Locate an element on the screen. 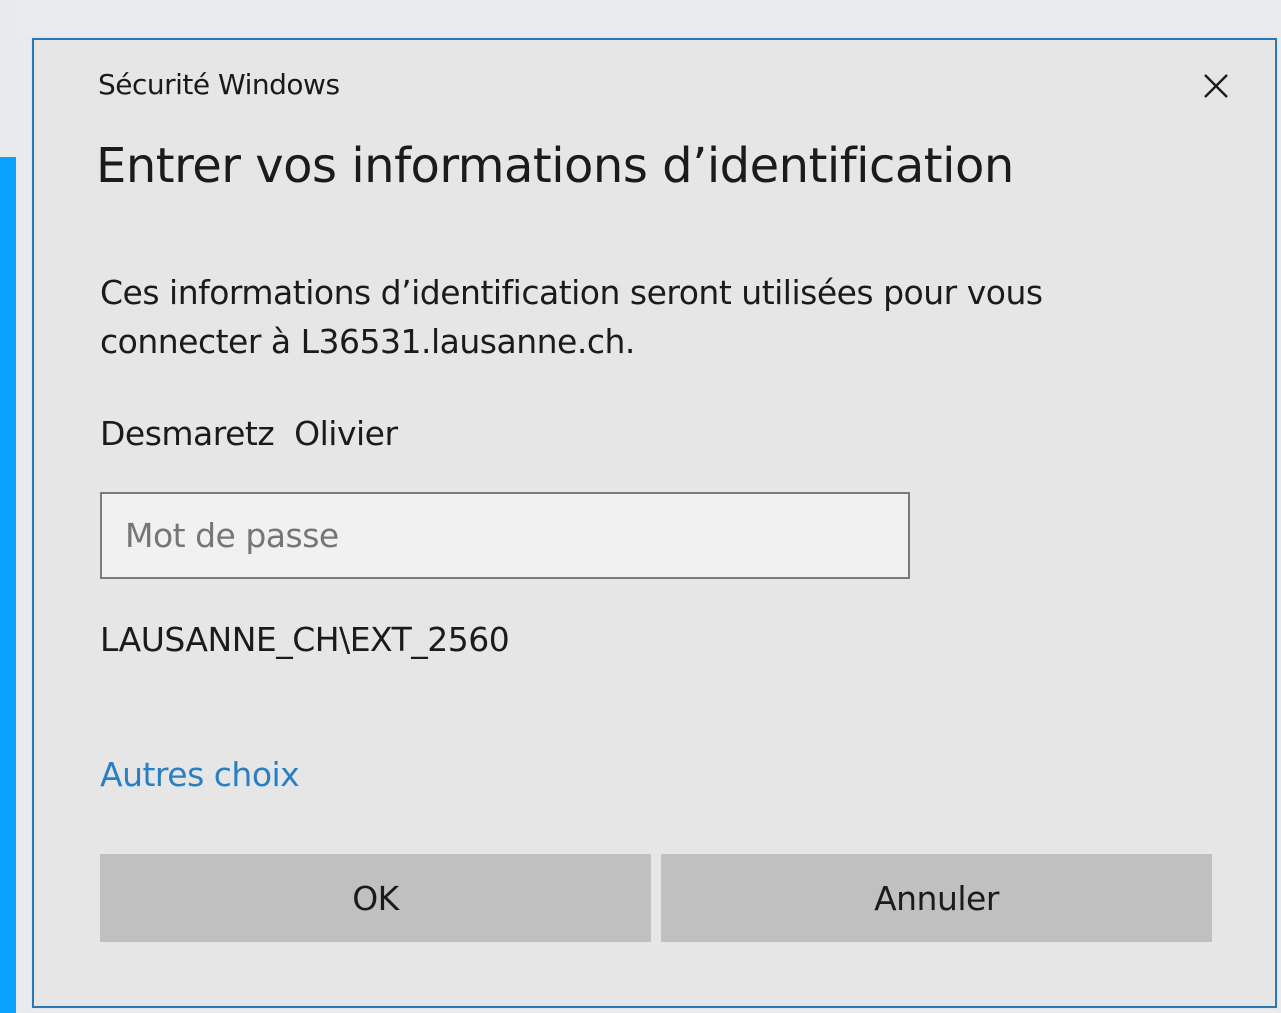 Image resolution: width=1281 pixels, height=1013 pixels. close-icon is located at coordinates (1216, 86).